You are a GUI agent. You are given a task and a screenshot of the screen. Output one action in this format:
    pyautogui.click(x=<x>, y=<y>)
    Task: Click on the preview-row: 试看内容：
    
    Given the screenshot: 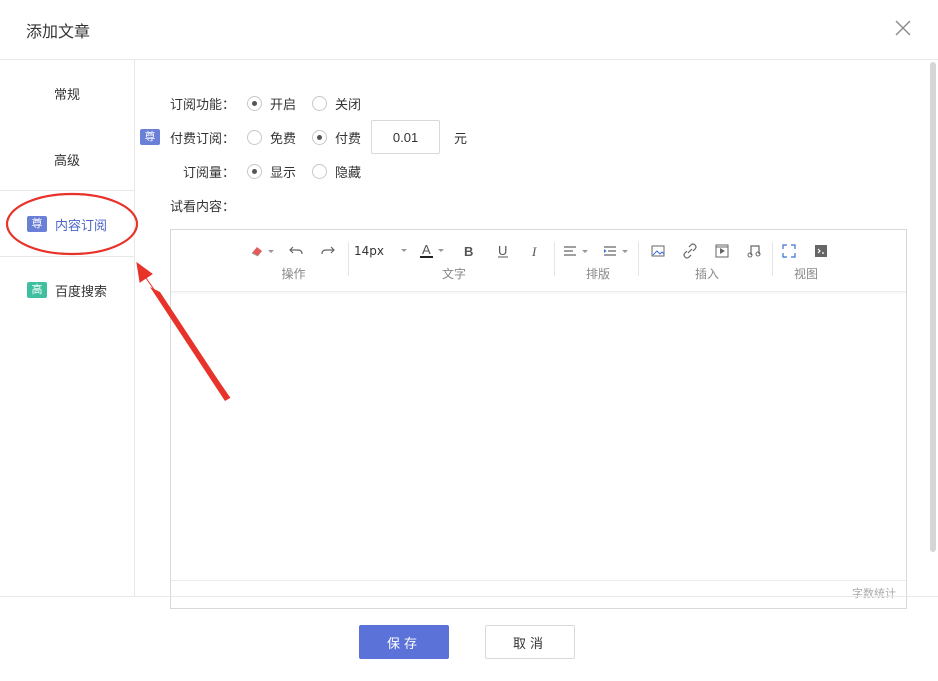 What is the action you would take?
    pyautogui.click(x=202, y=205)
    